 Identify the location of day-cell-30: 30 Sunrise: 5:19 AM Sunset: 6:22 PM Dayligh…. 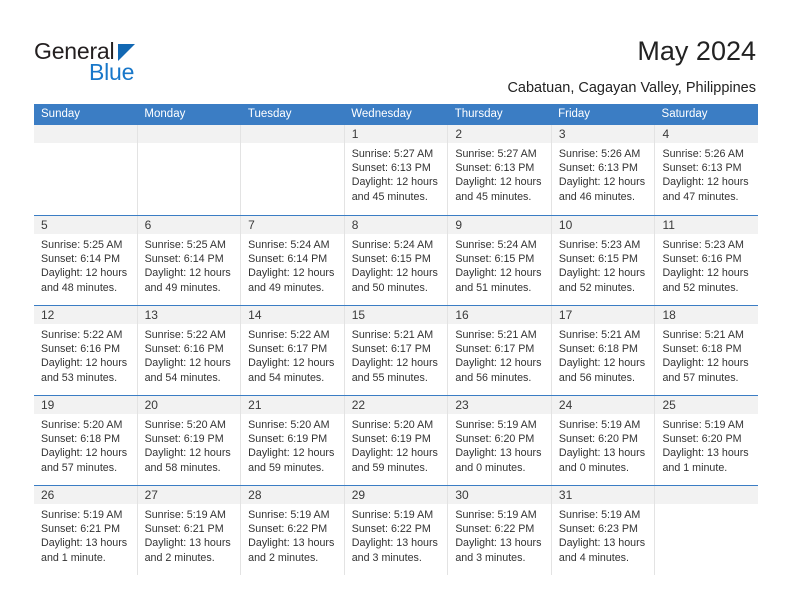
(499, 530).